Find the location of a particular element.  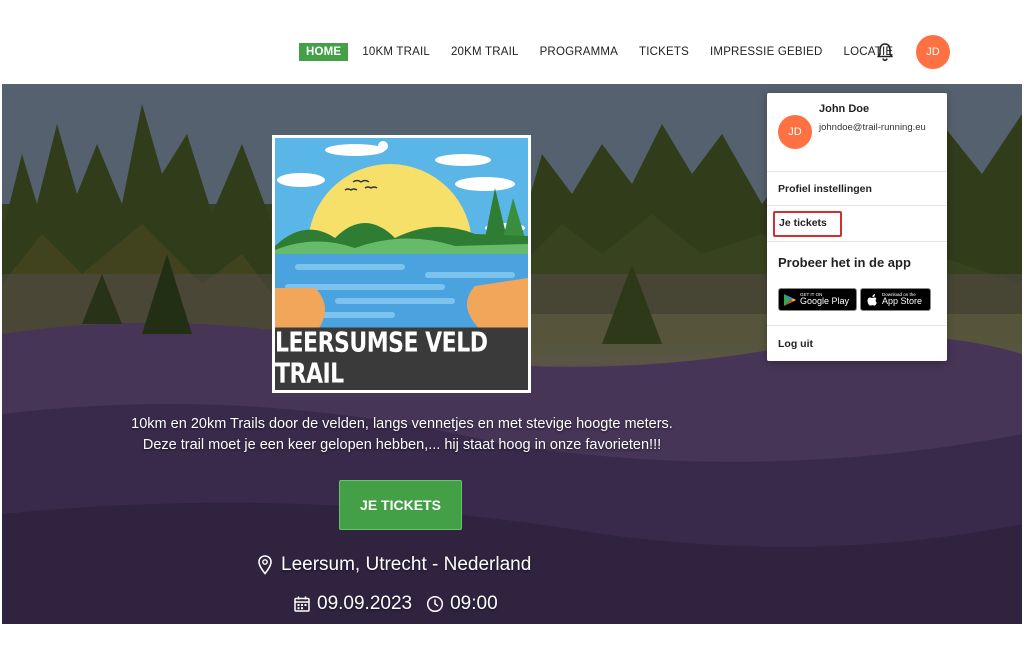

bell-icon is located at coordinates (885, 52).